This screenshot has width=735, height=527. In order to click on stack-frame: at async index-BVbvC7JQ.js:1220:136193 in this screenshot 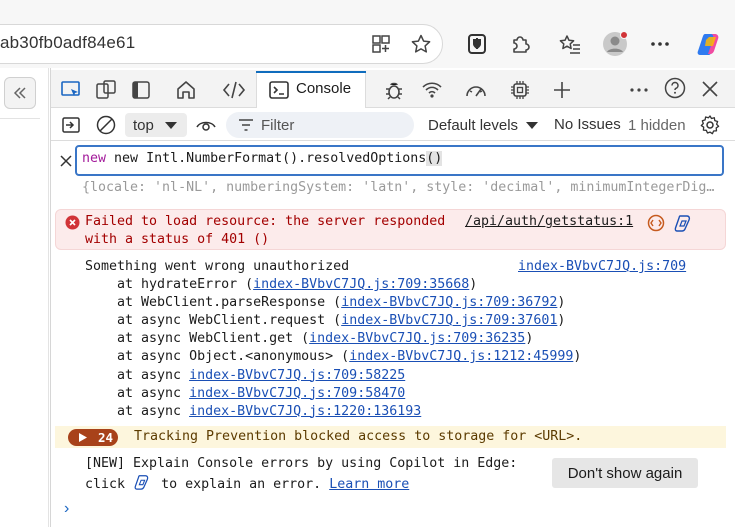, I will do `click(253, 411)`.